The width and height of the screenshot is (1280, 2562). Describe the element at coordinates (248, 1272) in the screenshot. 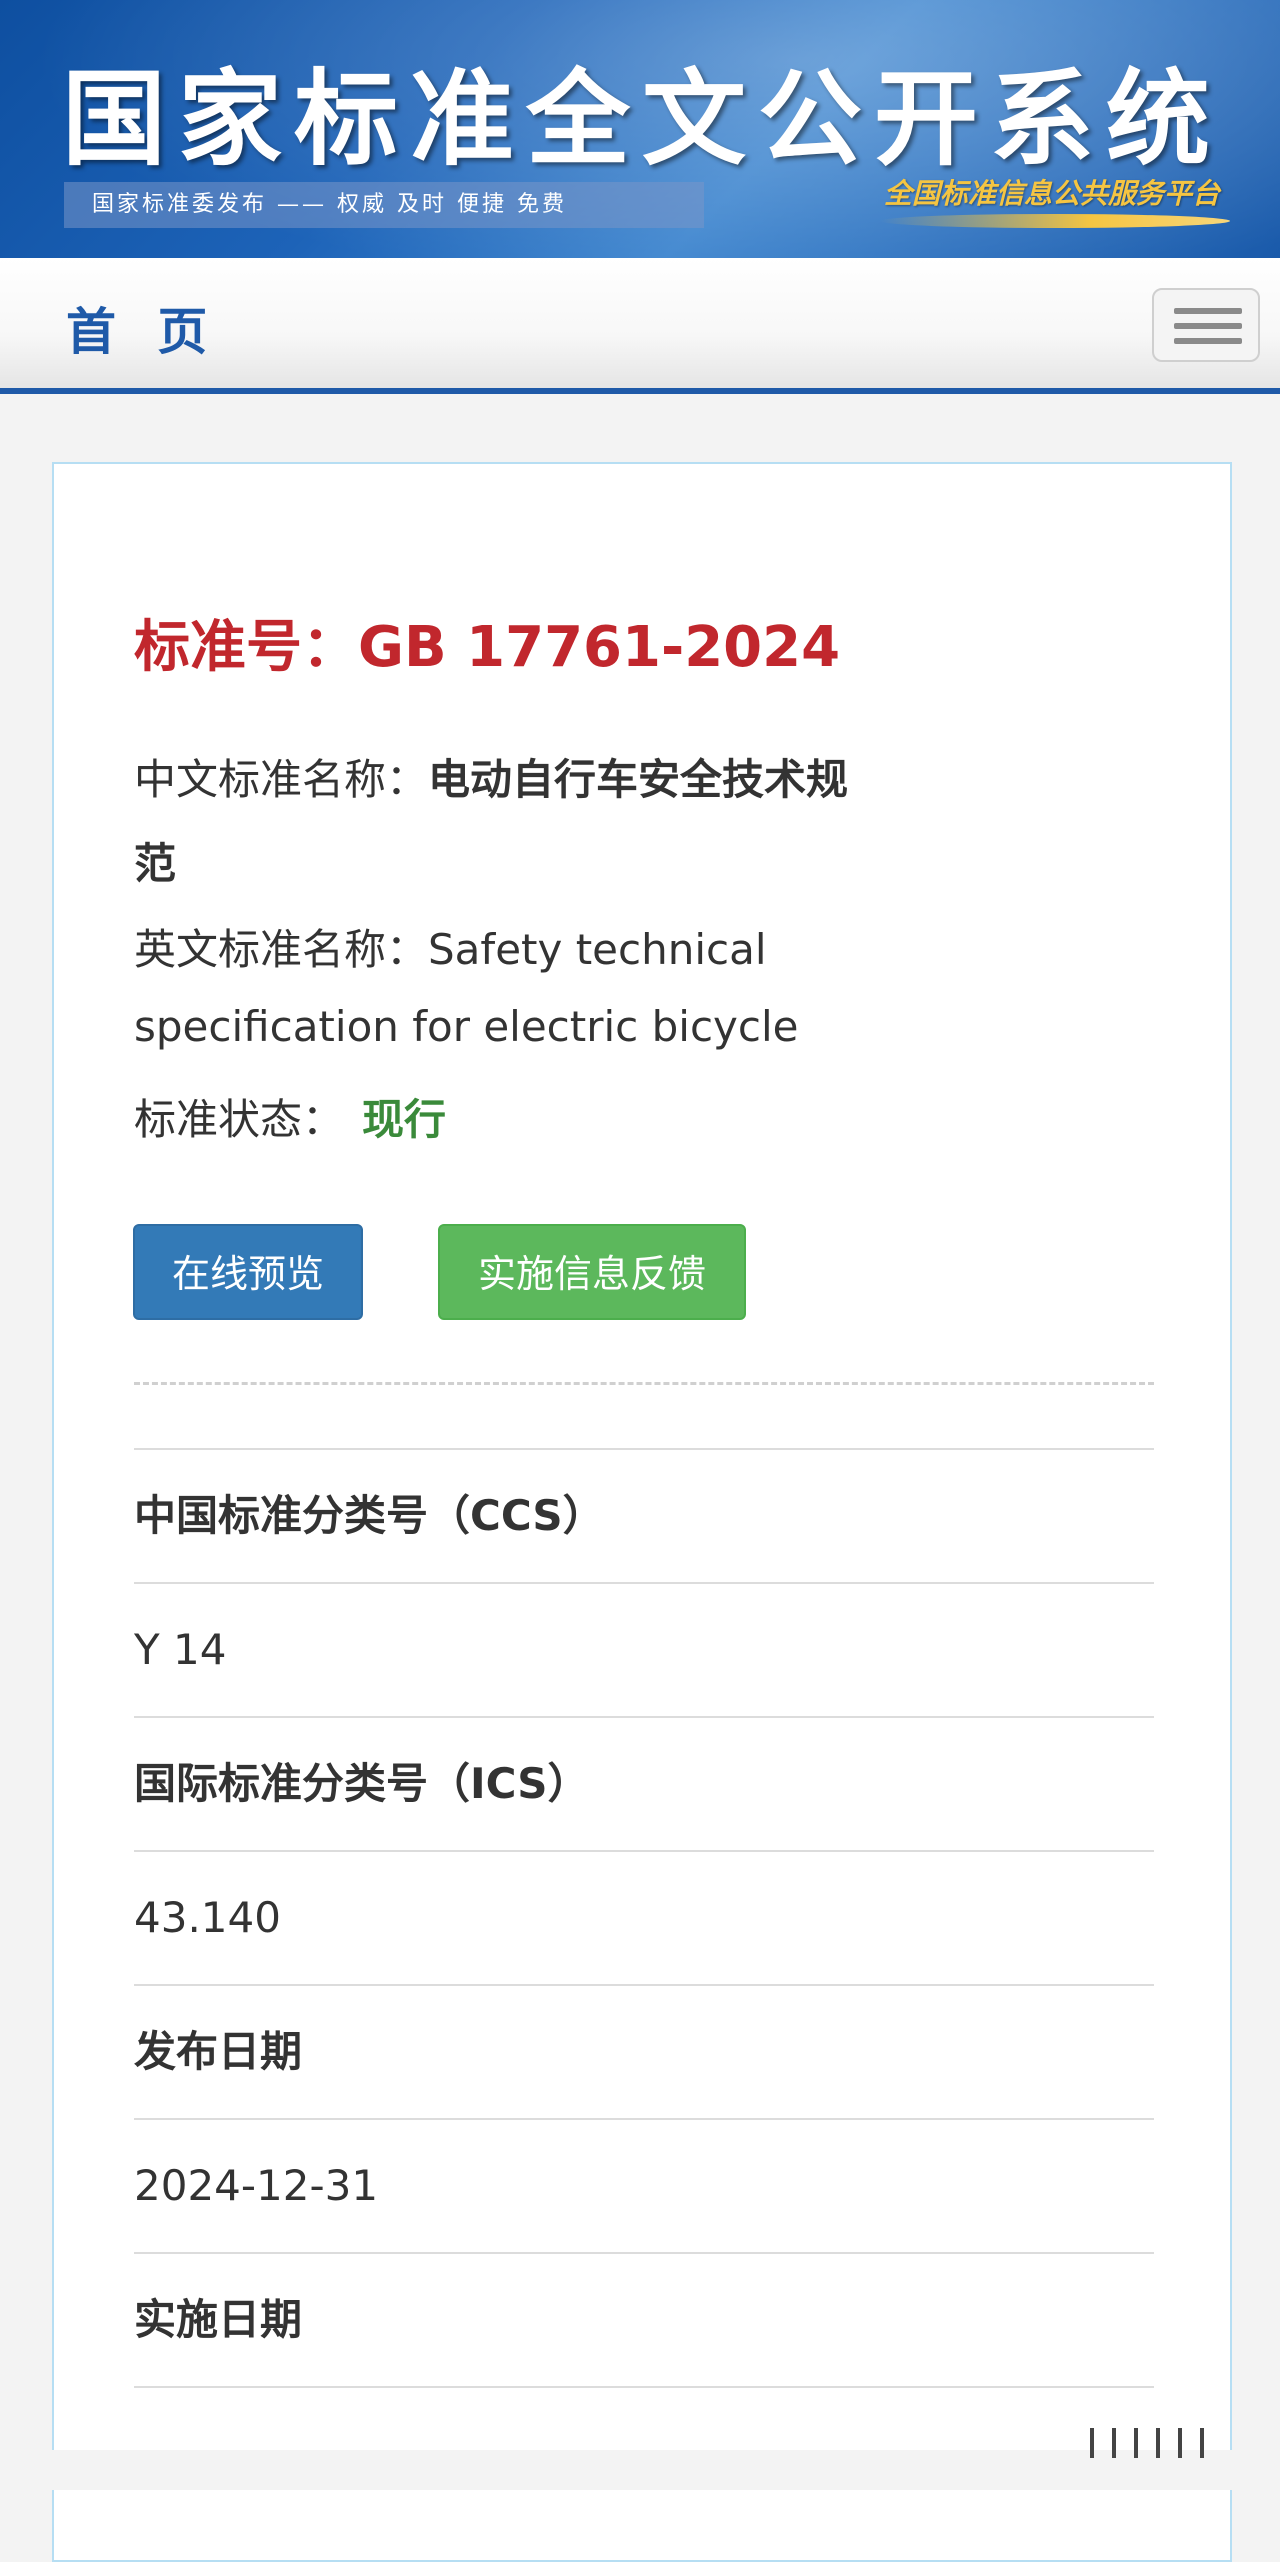

I see `online-preview-button: 在线预览` at that location.